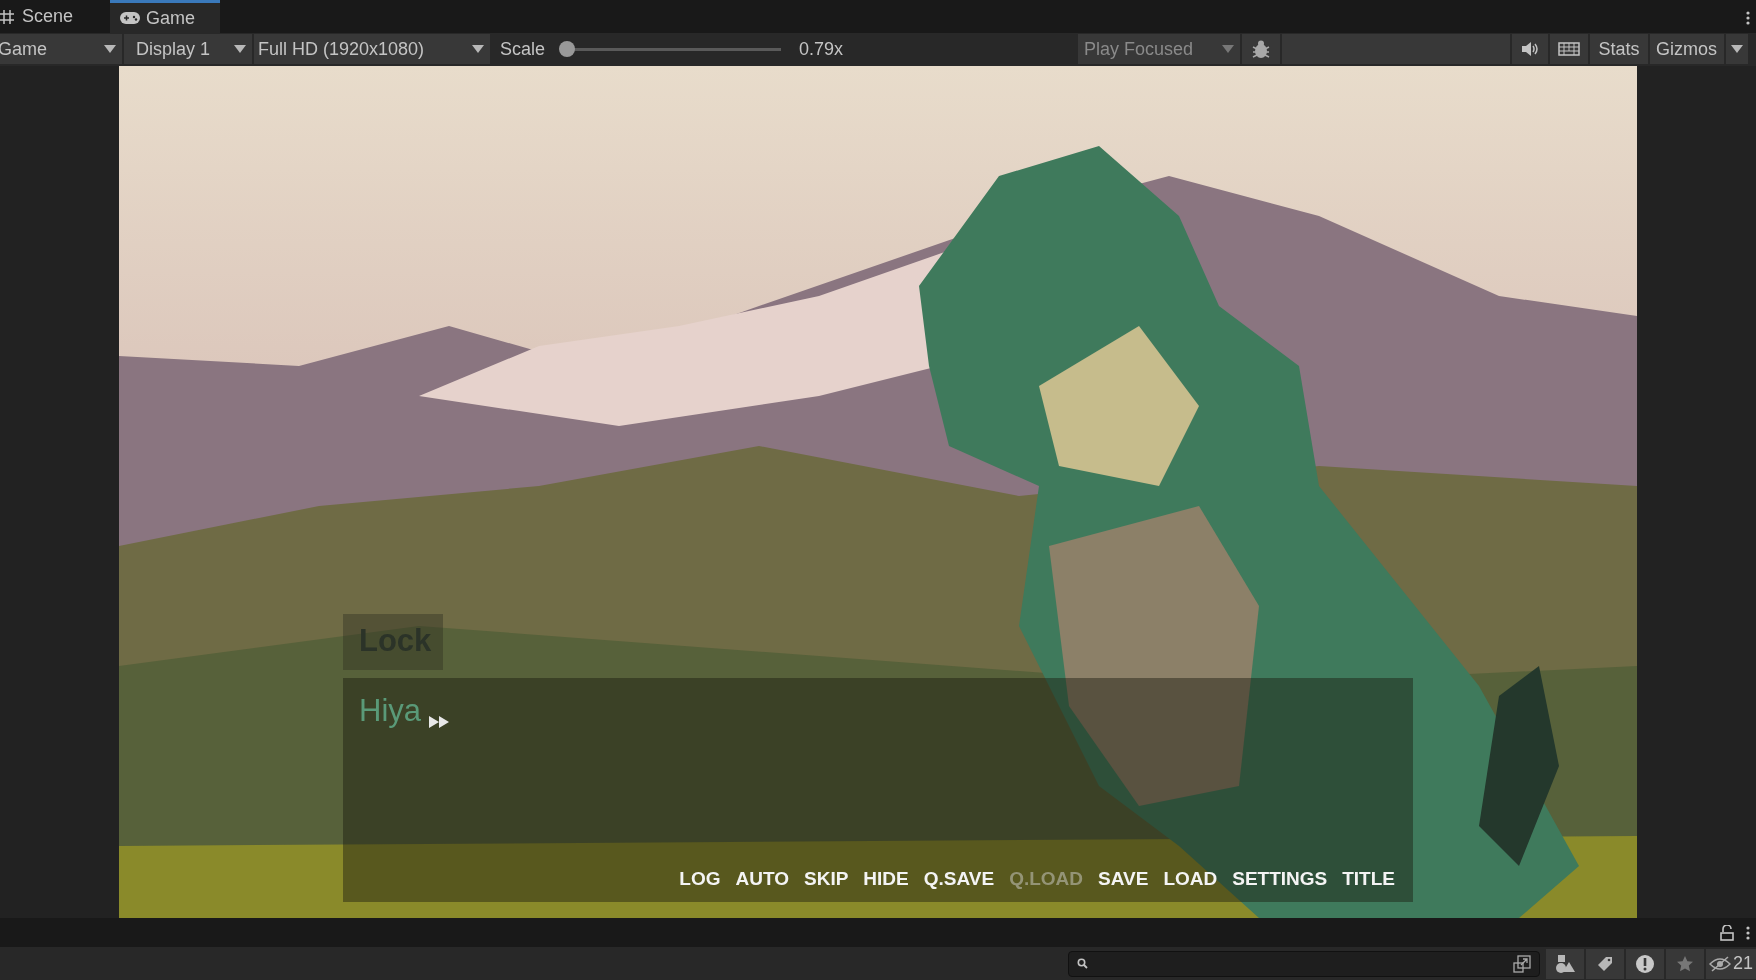 This screenshot has width=1756, height=980. What do you see at coordinates (670, 49) in the screenshot?
I see `scale-slider` at bounding box center [670, 49].